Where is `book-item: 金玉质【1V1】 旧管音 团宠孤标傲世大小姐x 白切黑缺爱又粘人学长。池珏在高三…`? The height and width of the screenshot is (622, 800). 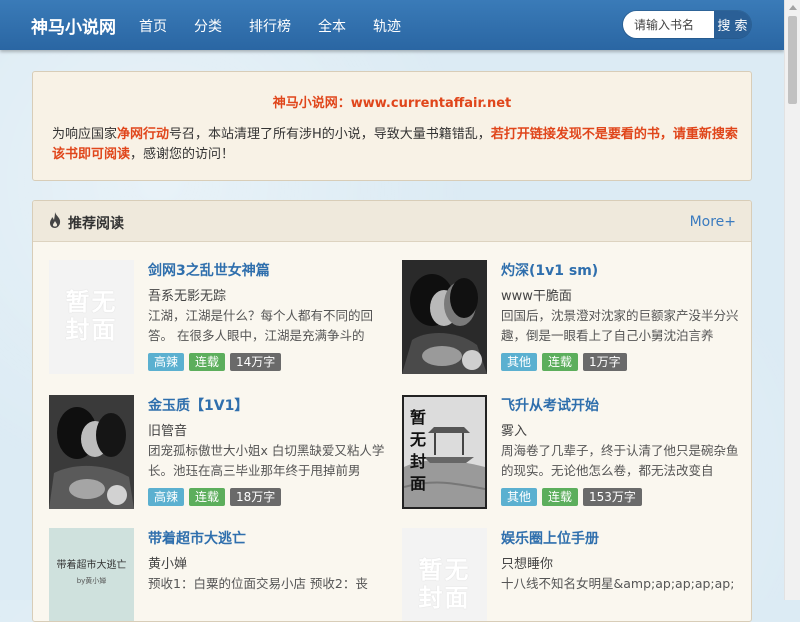
book-item: 金玉质【1V1】 旧管音 团宠孤标傲世大小姐x 白切黑缺爱又粘人学长。池珏在高三… is located at coordinates (221, 455).